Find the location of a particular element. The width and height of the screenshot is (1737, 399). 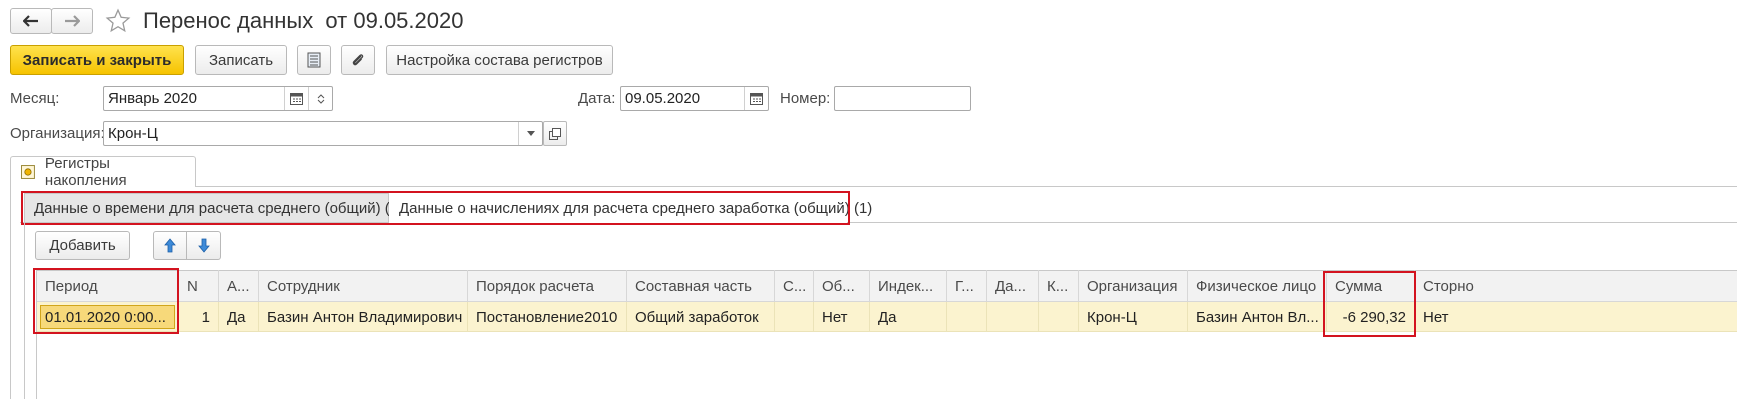

column-header-amount: Сумма is located at coordinates (1371, 286).